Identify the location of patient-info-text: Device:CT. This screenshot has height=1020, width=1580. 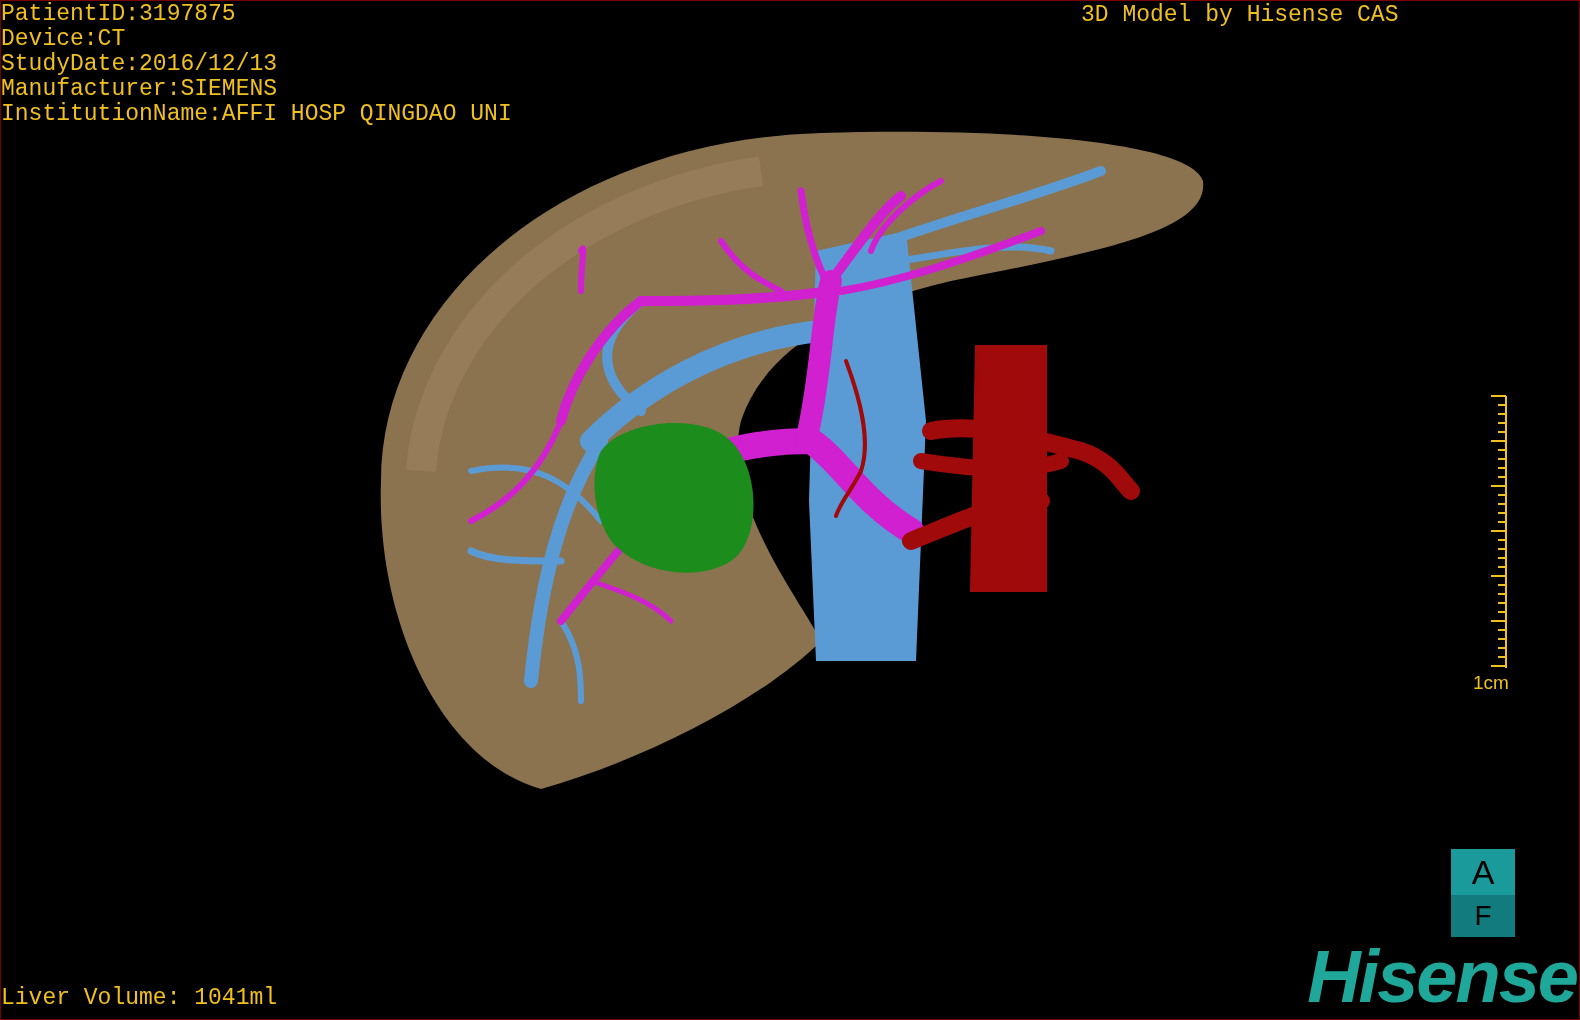
(64, 39).